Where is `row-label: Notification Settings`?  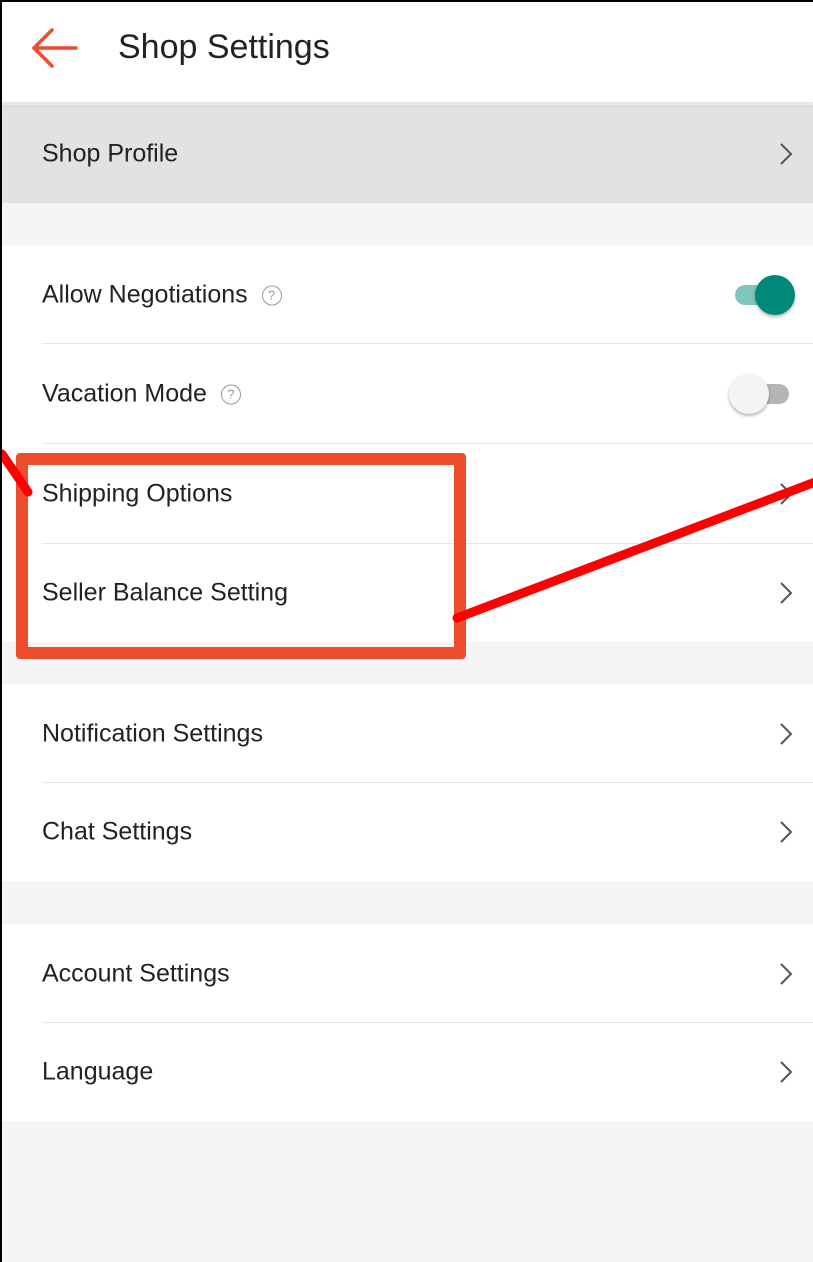 row-label: Notification Settings is located at coordinates (152, 733).